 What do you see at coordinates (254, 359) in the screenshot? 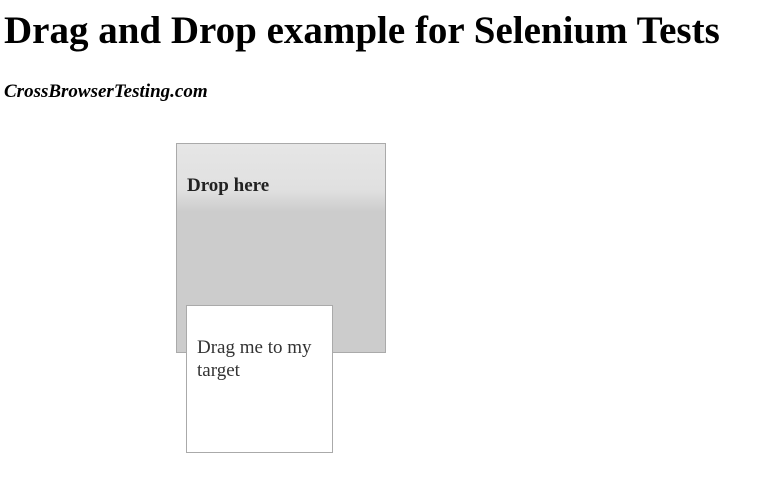
I see `draggable-box-label: Drag me to my target` at bounding box center [254, 359].